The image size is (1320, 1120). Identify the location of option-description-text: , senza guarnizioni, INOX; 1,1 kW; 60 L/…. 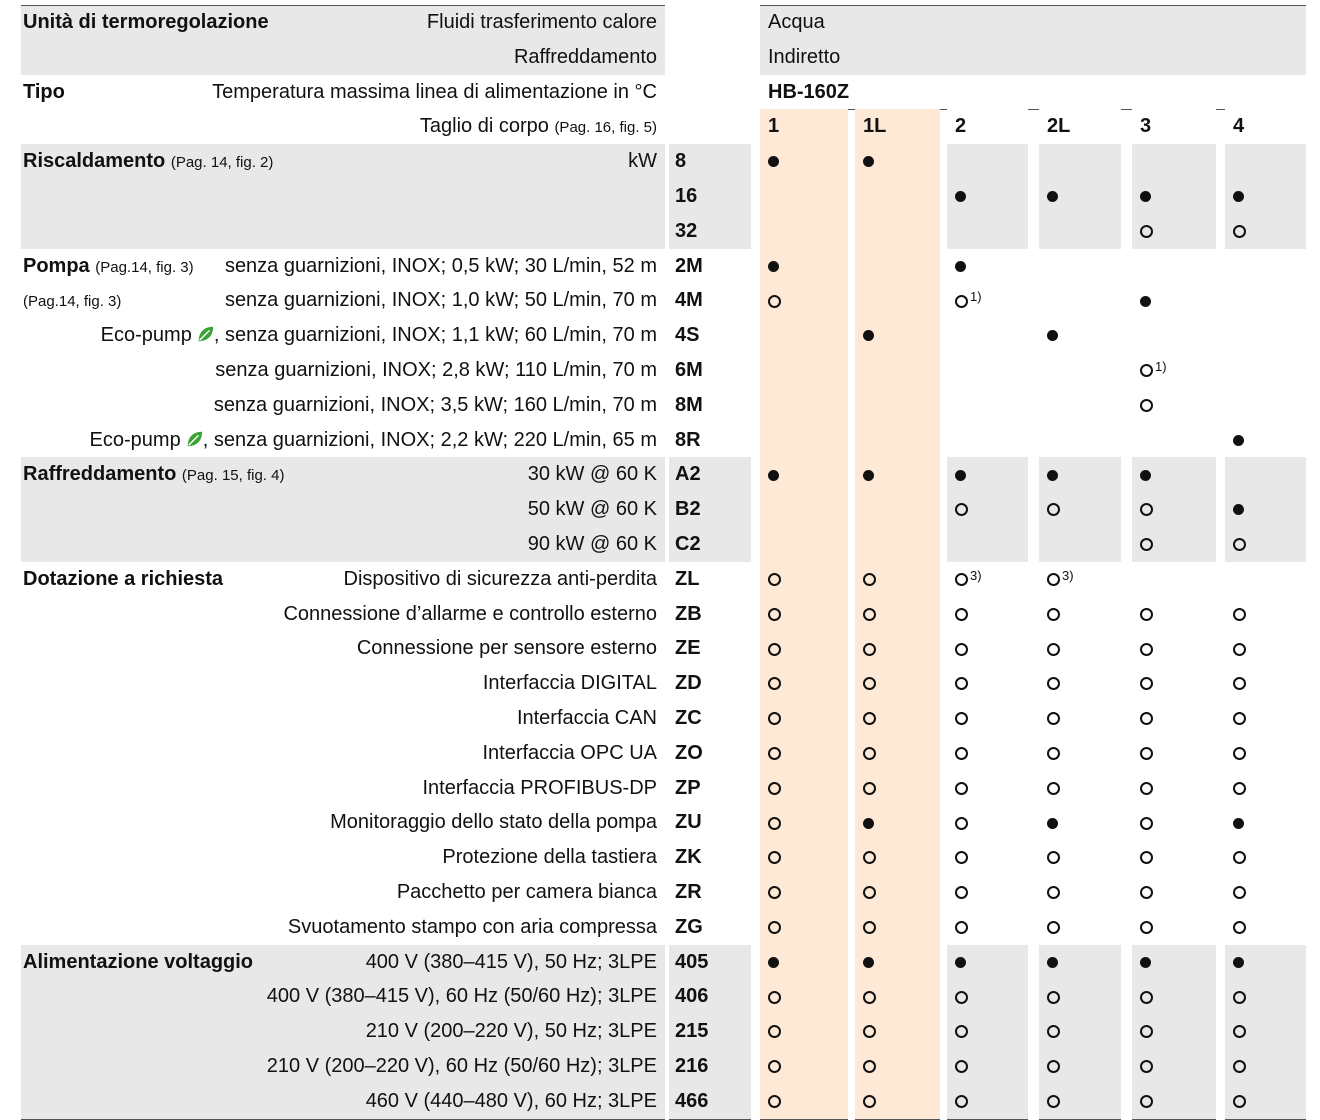
(435, 335).